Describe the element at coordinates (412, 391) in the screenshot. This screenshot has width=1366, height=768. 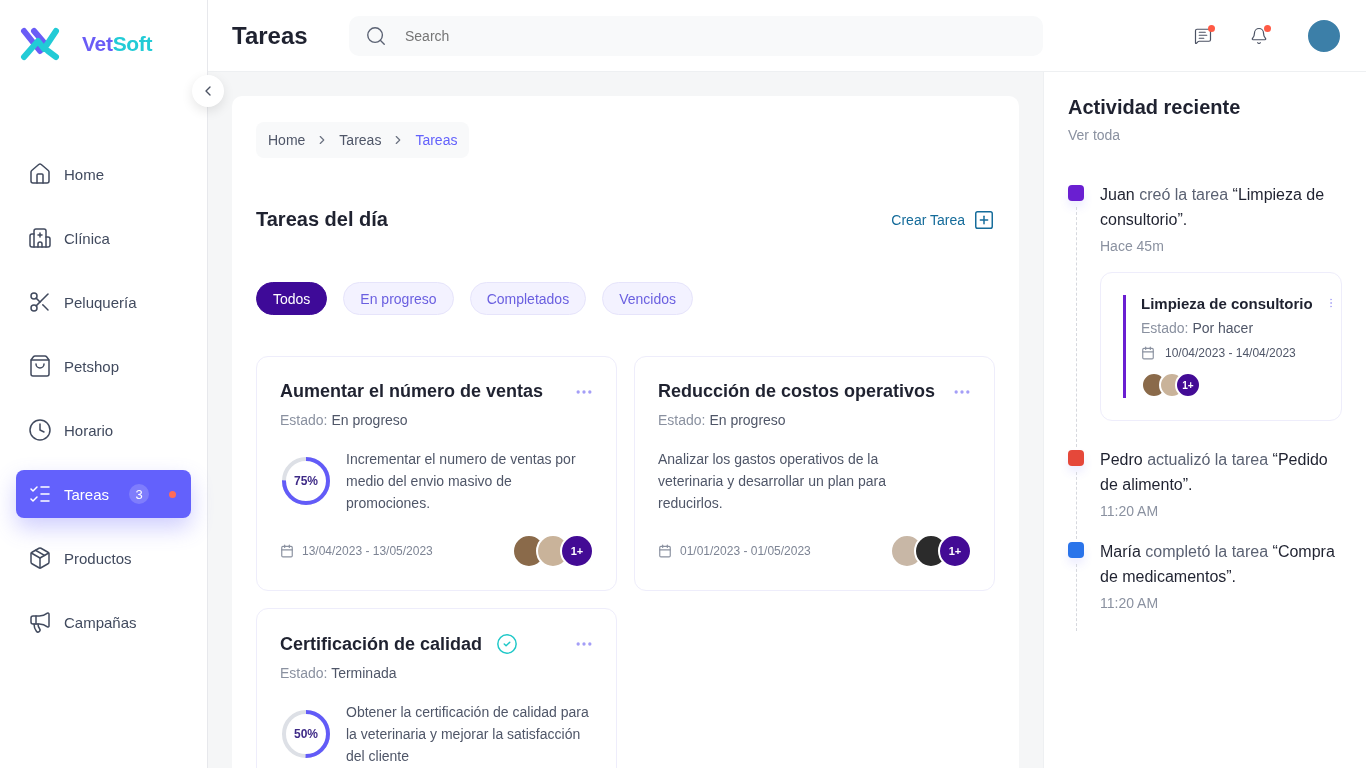
I see `task-title: Aumentar el número de ventas` at that location.